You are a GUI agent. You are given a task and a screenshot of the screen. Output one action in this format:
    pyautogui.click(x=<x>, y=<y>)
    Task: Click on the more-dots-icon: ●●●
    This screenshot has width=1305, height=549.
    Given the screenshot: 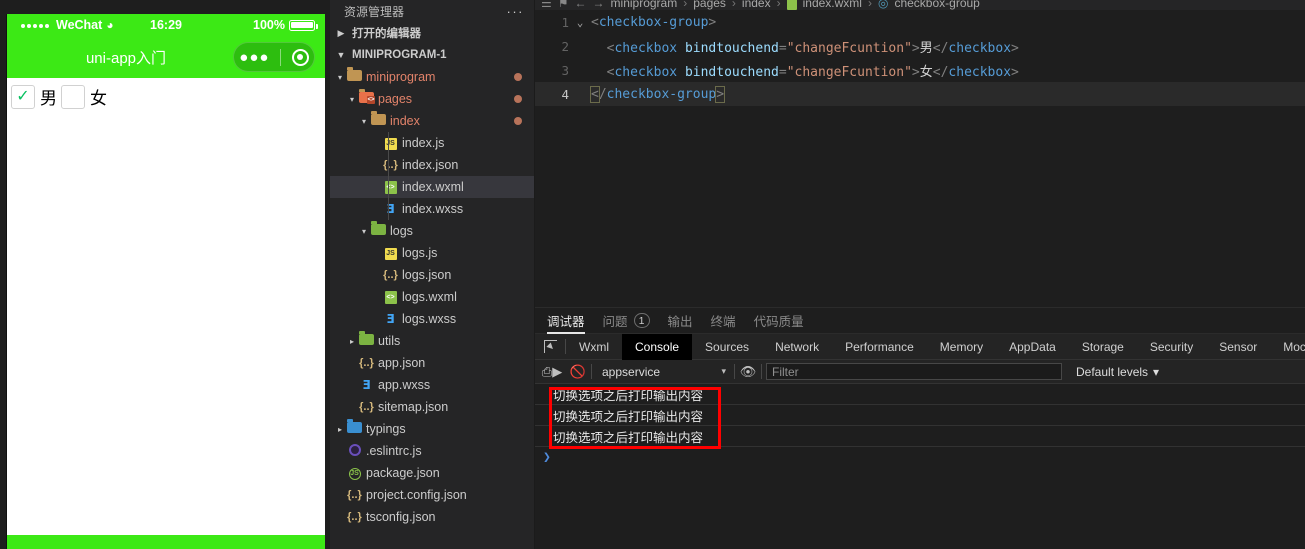 What is the action you would take?
    pyautogui.click(x=254, y=57)
    